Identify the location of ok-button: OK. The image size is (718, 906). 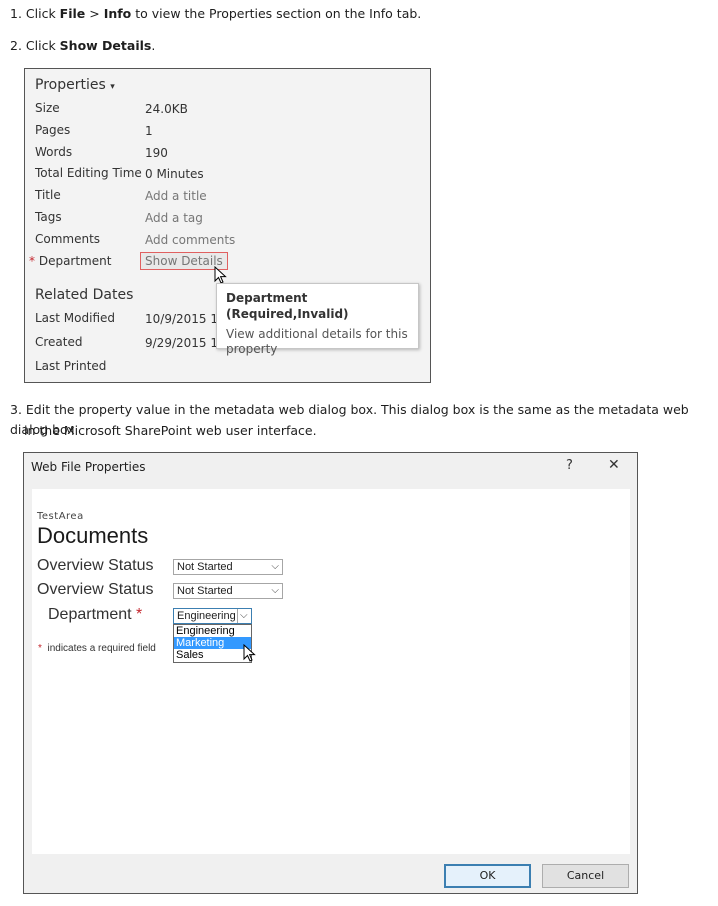
(487, 876).